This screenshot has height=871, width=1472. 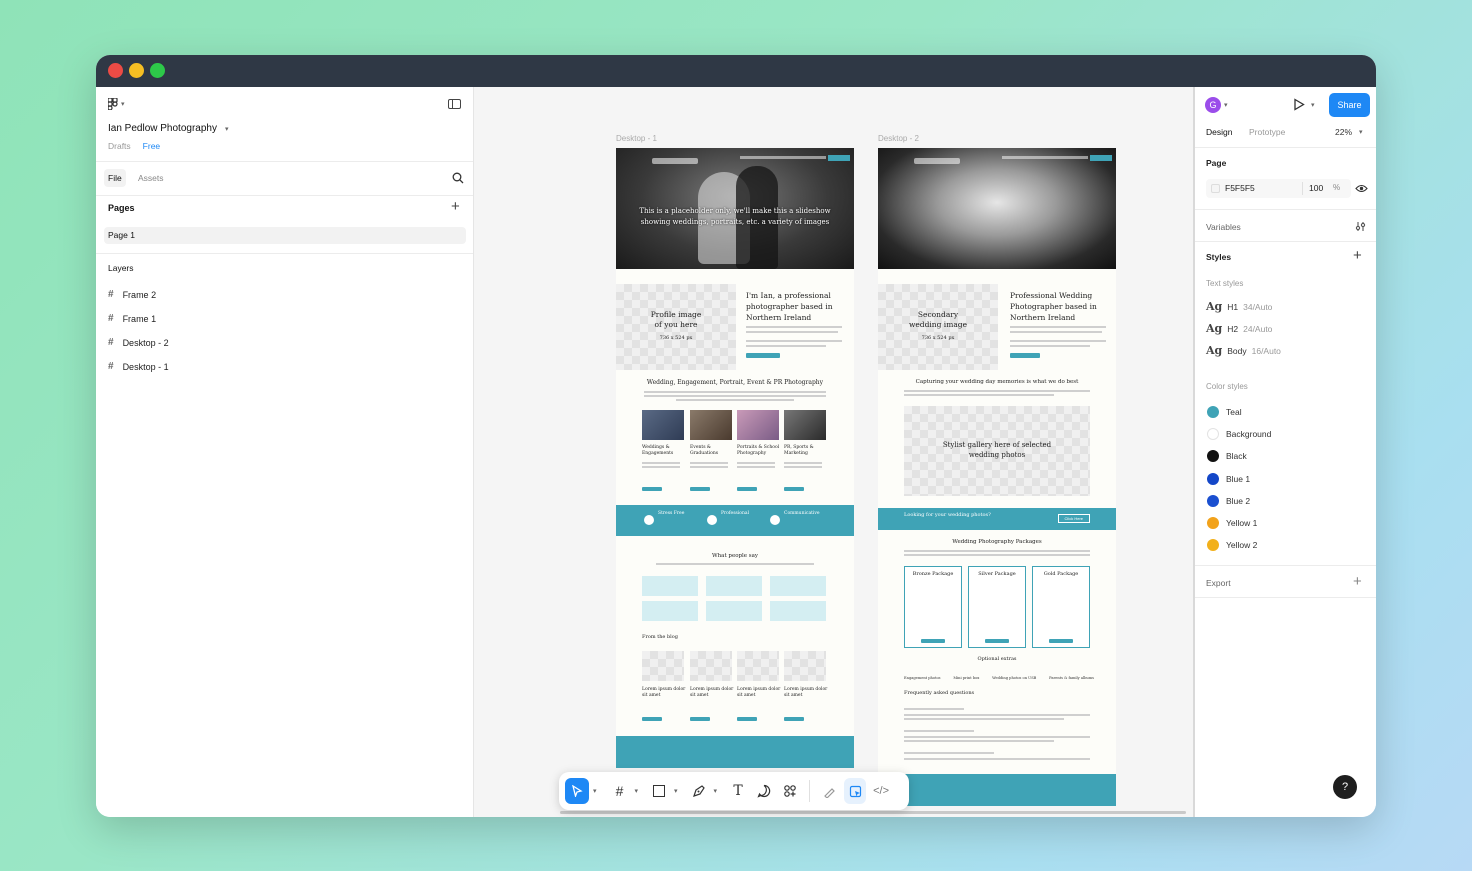 I want to click on color-style-name: Teal, so click(x=1234, y=412).